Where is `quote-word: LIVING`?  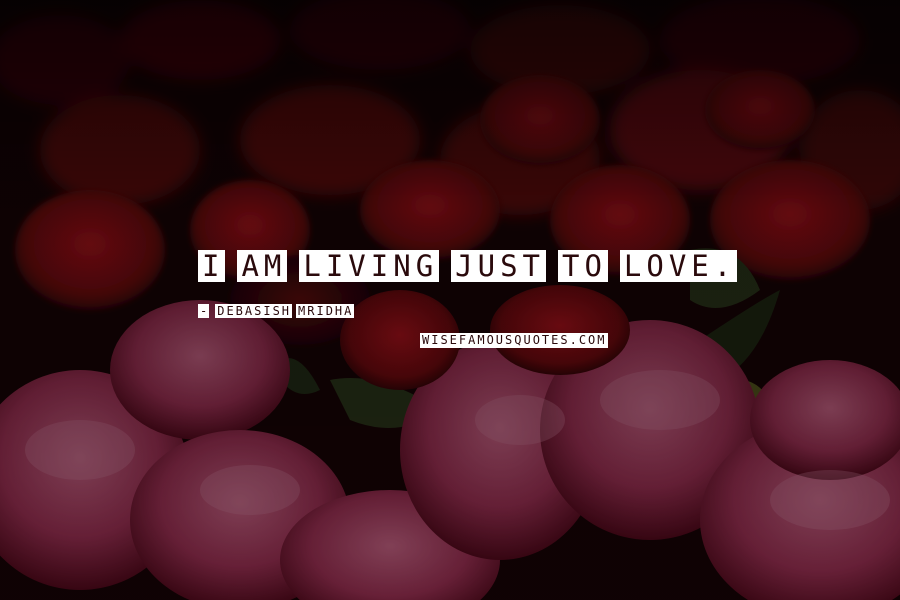
quote-word: LIVING is located at coordinates (369, 266).